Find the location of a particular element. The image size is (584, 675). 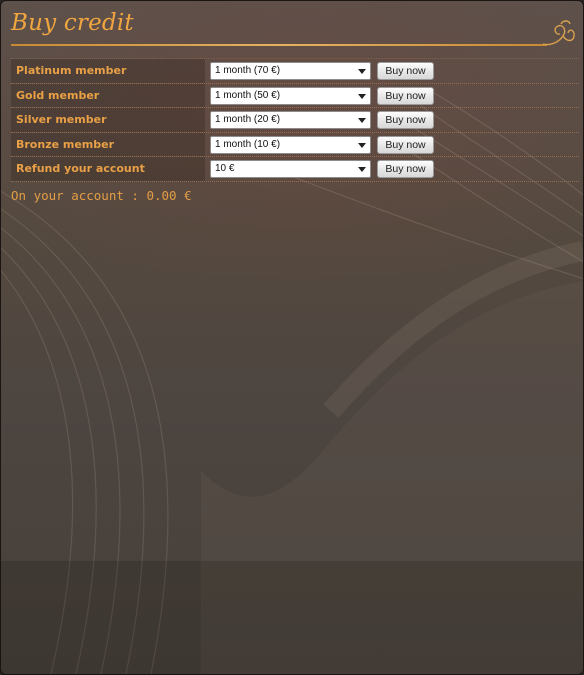

duration-select-value: 1 month (70 €) is located at coordinates (248, 70).